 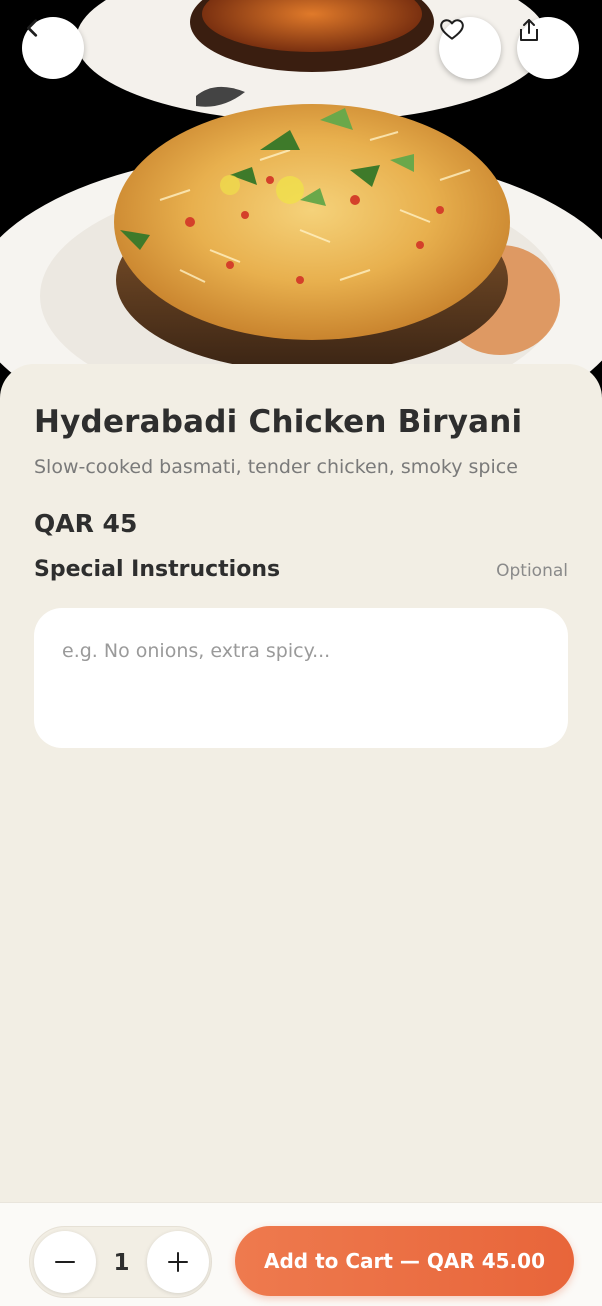 What do you see at coordinates (532, 571) in the screenshot?
I see `optional-label: Optional` at bounding box center [532, 571].